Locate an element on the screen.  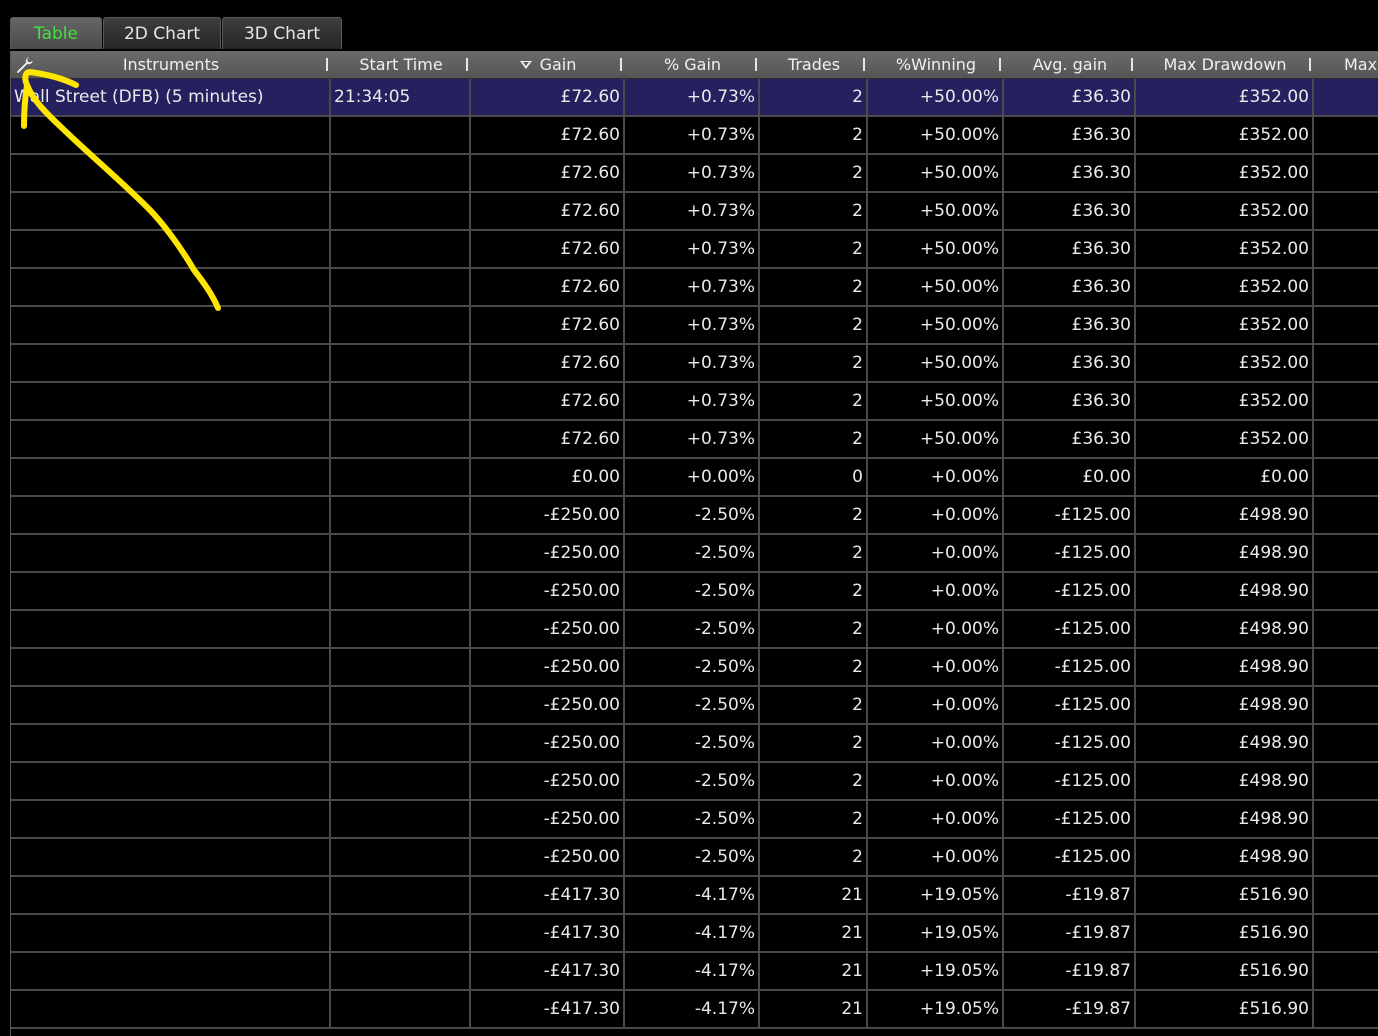
column-header-percent-winning: %Winning is located at coordinates (936, 64).